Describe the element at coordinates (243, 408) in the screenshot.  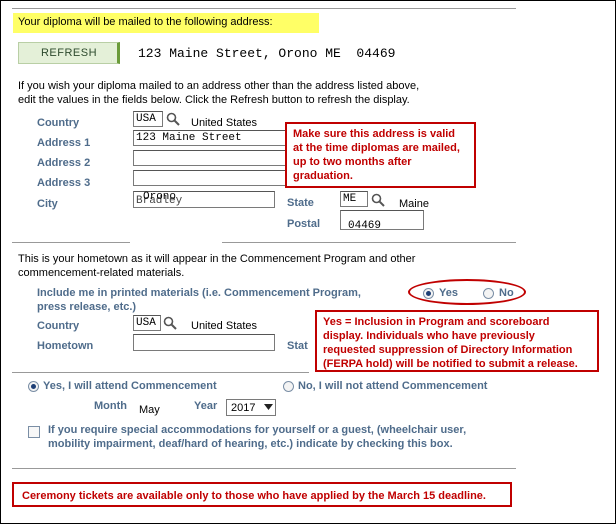
I see `year-select-value: 2017` at that location.